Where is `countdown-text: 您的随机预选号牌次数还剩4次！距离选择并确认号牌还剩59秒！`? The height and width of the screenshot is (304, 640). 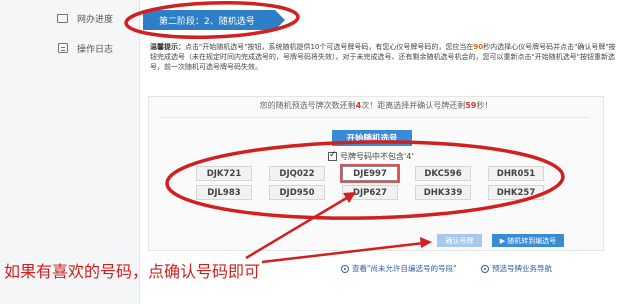
countdown-text: 您的随机预选号牌次数还剩4次！距离选择并确认号牌还剩59秒！ is located at coordinates (376, 105).